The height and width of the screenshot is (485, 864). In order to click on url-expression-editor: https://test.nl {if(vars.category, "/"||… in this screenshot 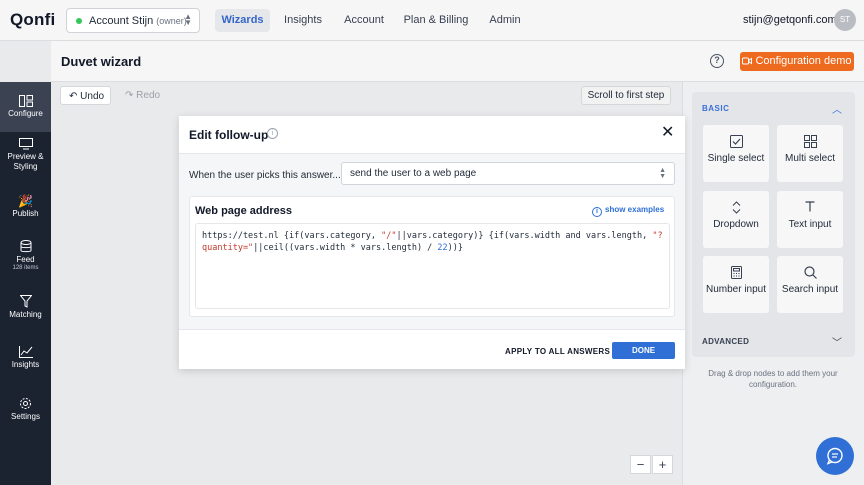, I will do `click(432, 266)`.